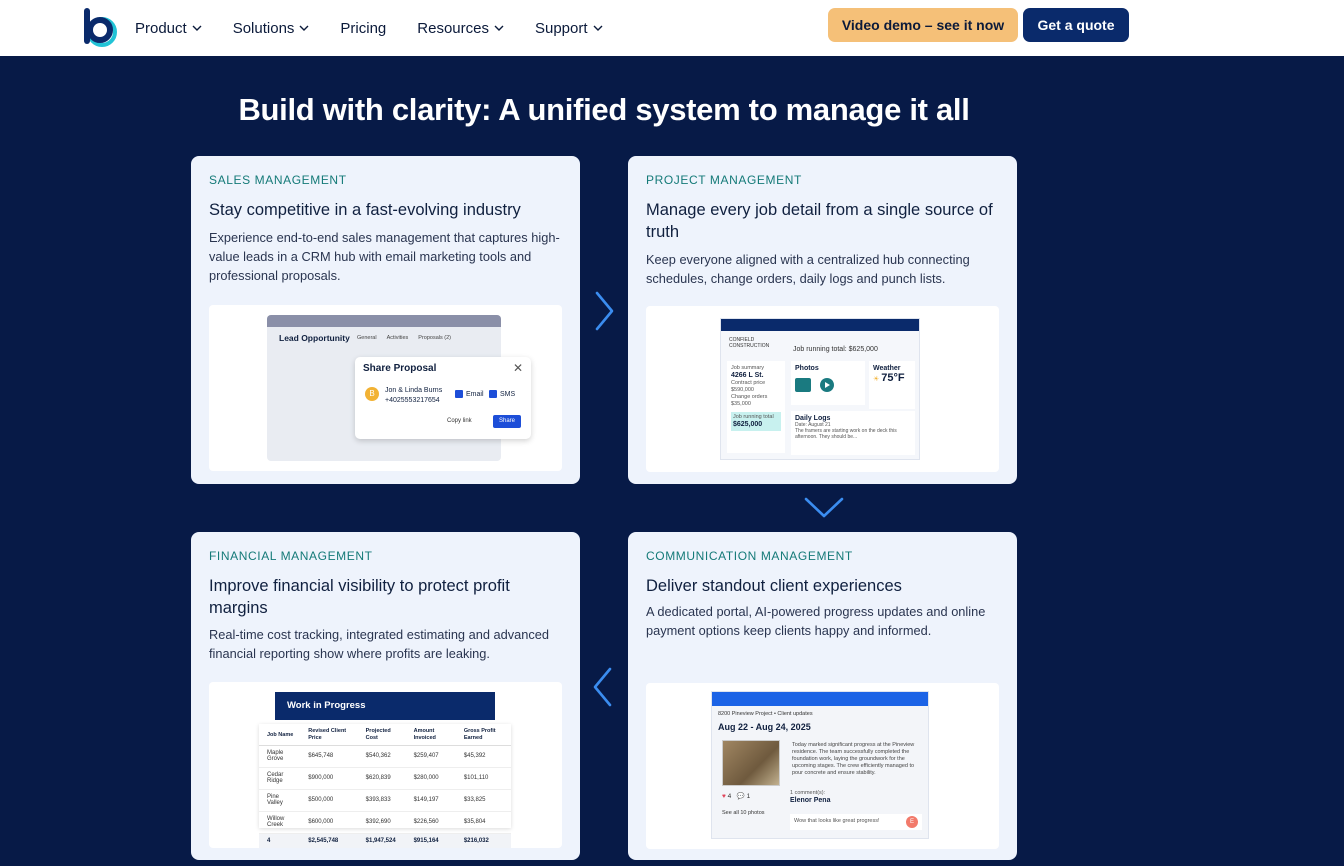 This screenshot has height=866, width=1344. What do you see at coordinates (329, 800) in the screenshot?
I see `table-cell: $500,000` at bounding box center [329, 800].